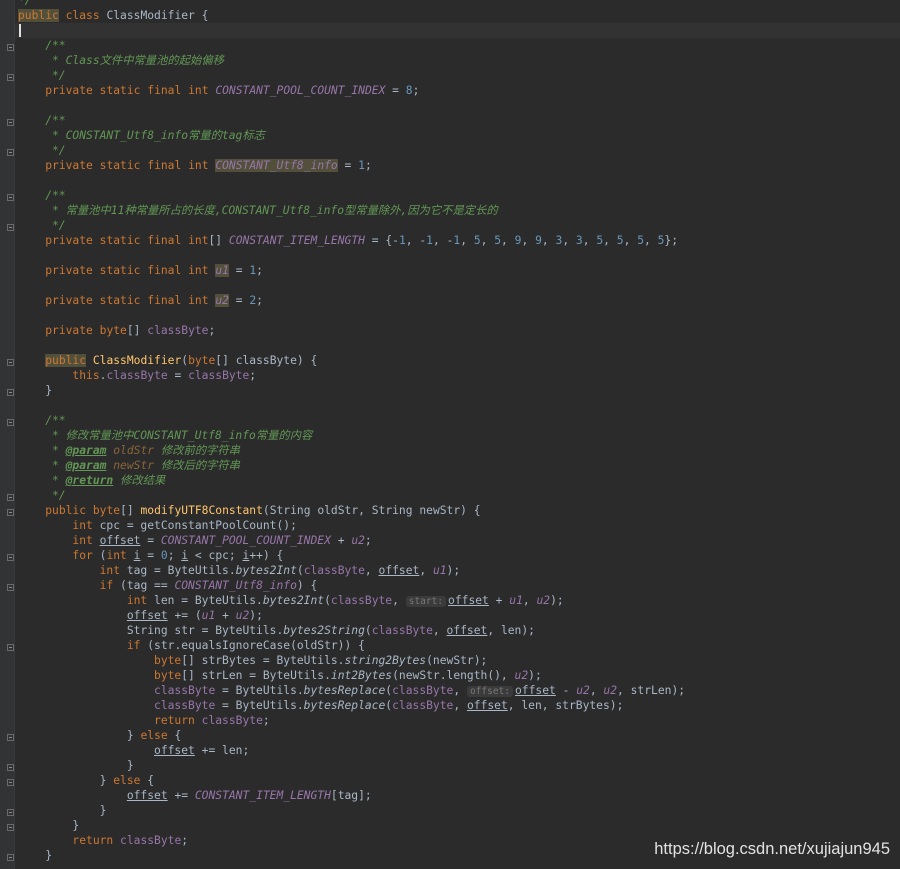 Image resolution: width=900 pixels, height=869 pixels. What do you see at coordinates (157, 525) in the screenshot?
I see `code-line: int cpc = getConstantPoolCount();` at bounding box center [157, 525].